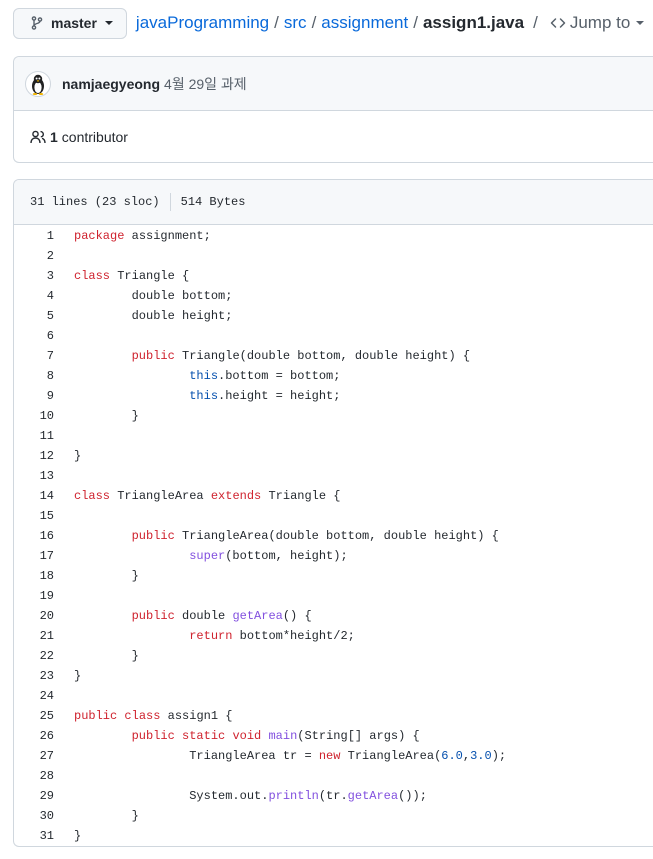  What do you see at coordinates (364, 23) in the screenshot?
I see `breadcrumb-assignment-link: assignment` at bounding box center [364, 23].